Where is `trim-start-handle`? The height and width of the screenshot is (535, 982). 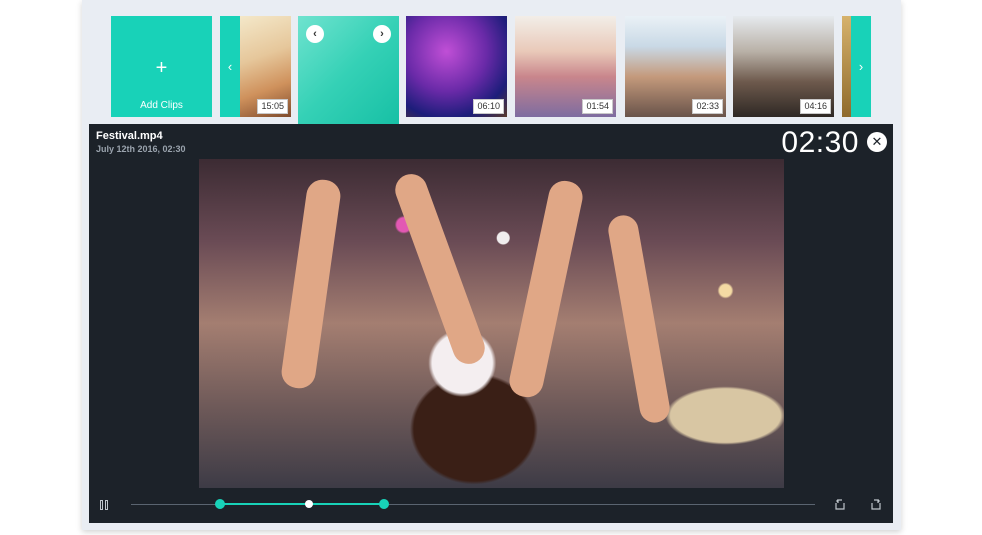 trim-start-handle is located at coordinates (219, 504).